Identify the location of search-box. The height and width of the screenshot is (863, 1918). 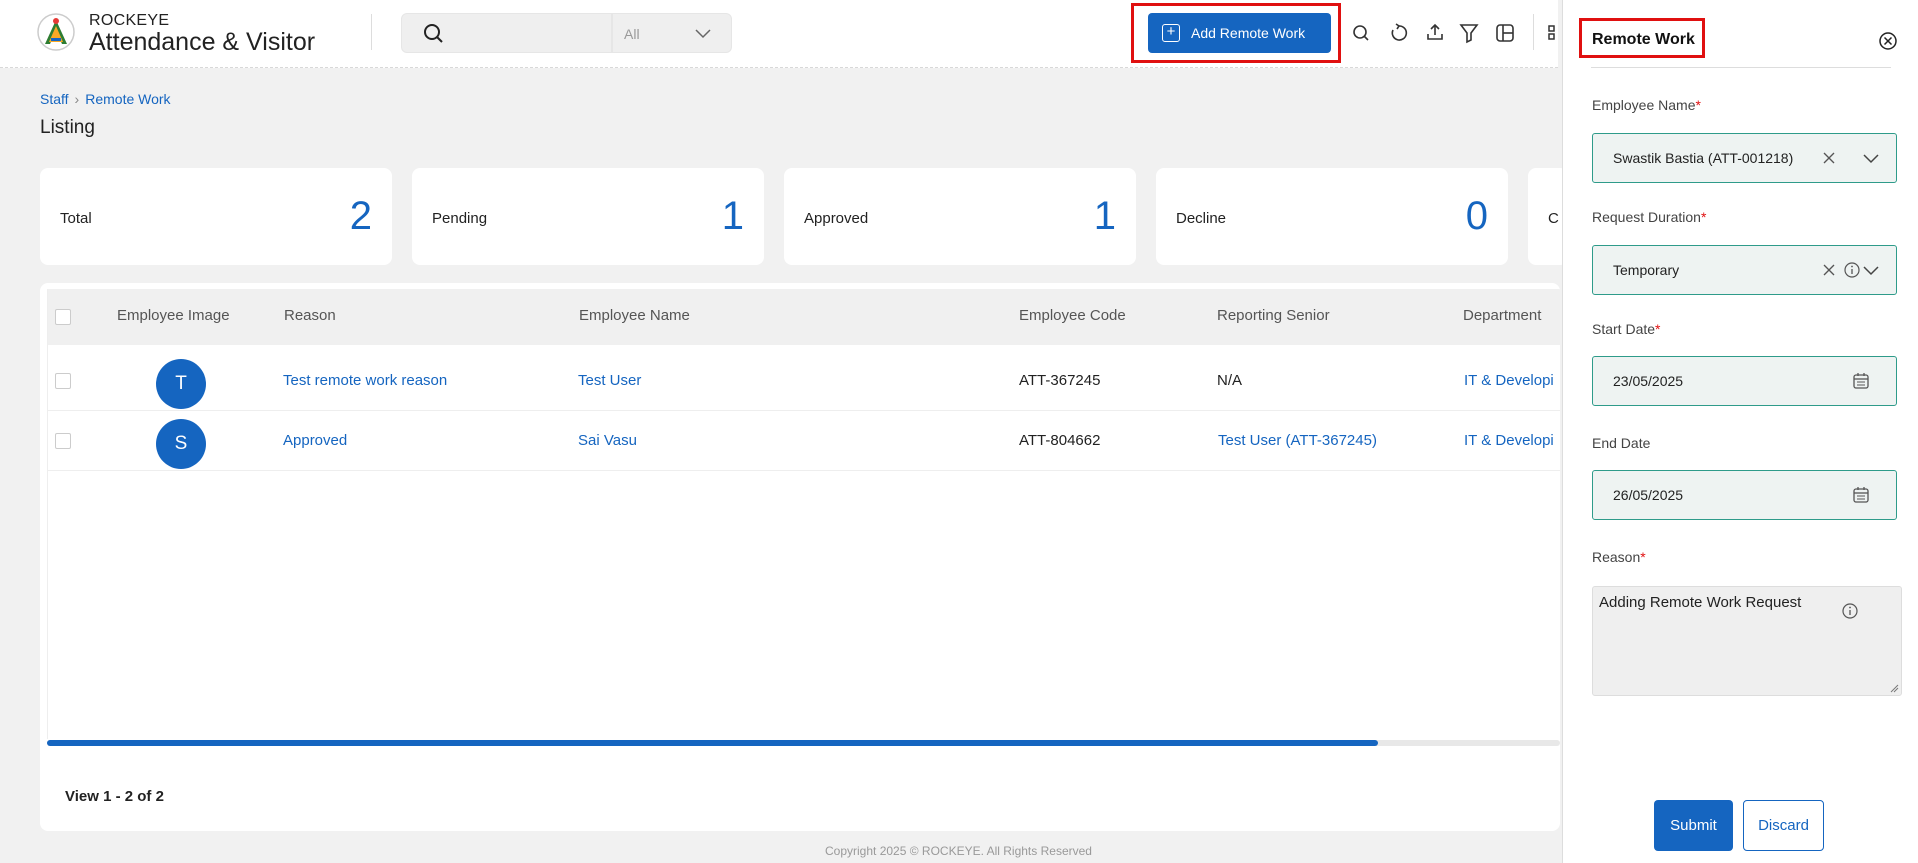
(506, 33).